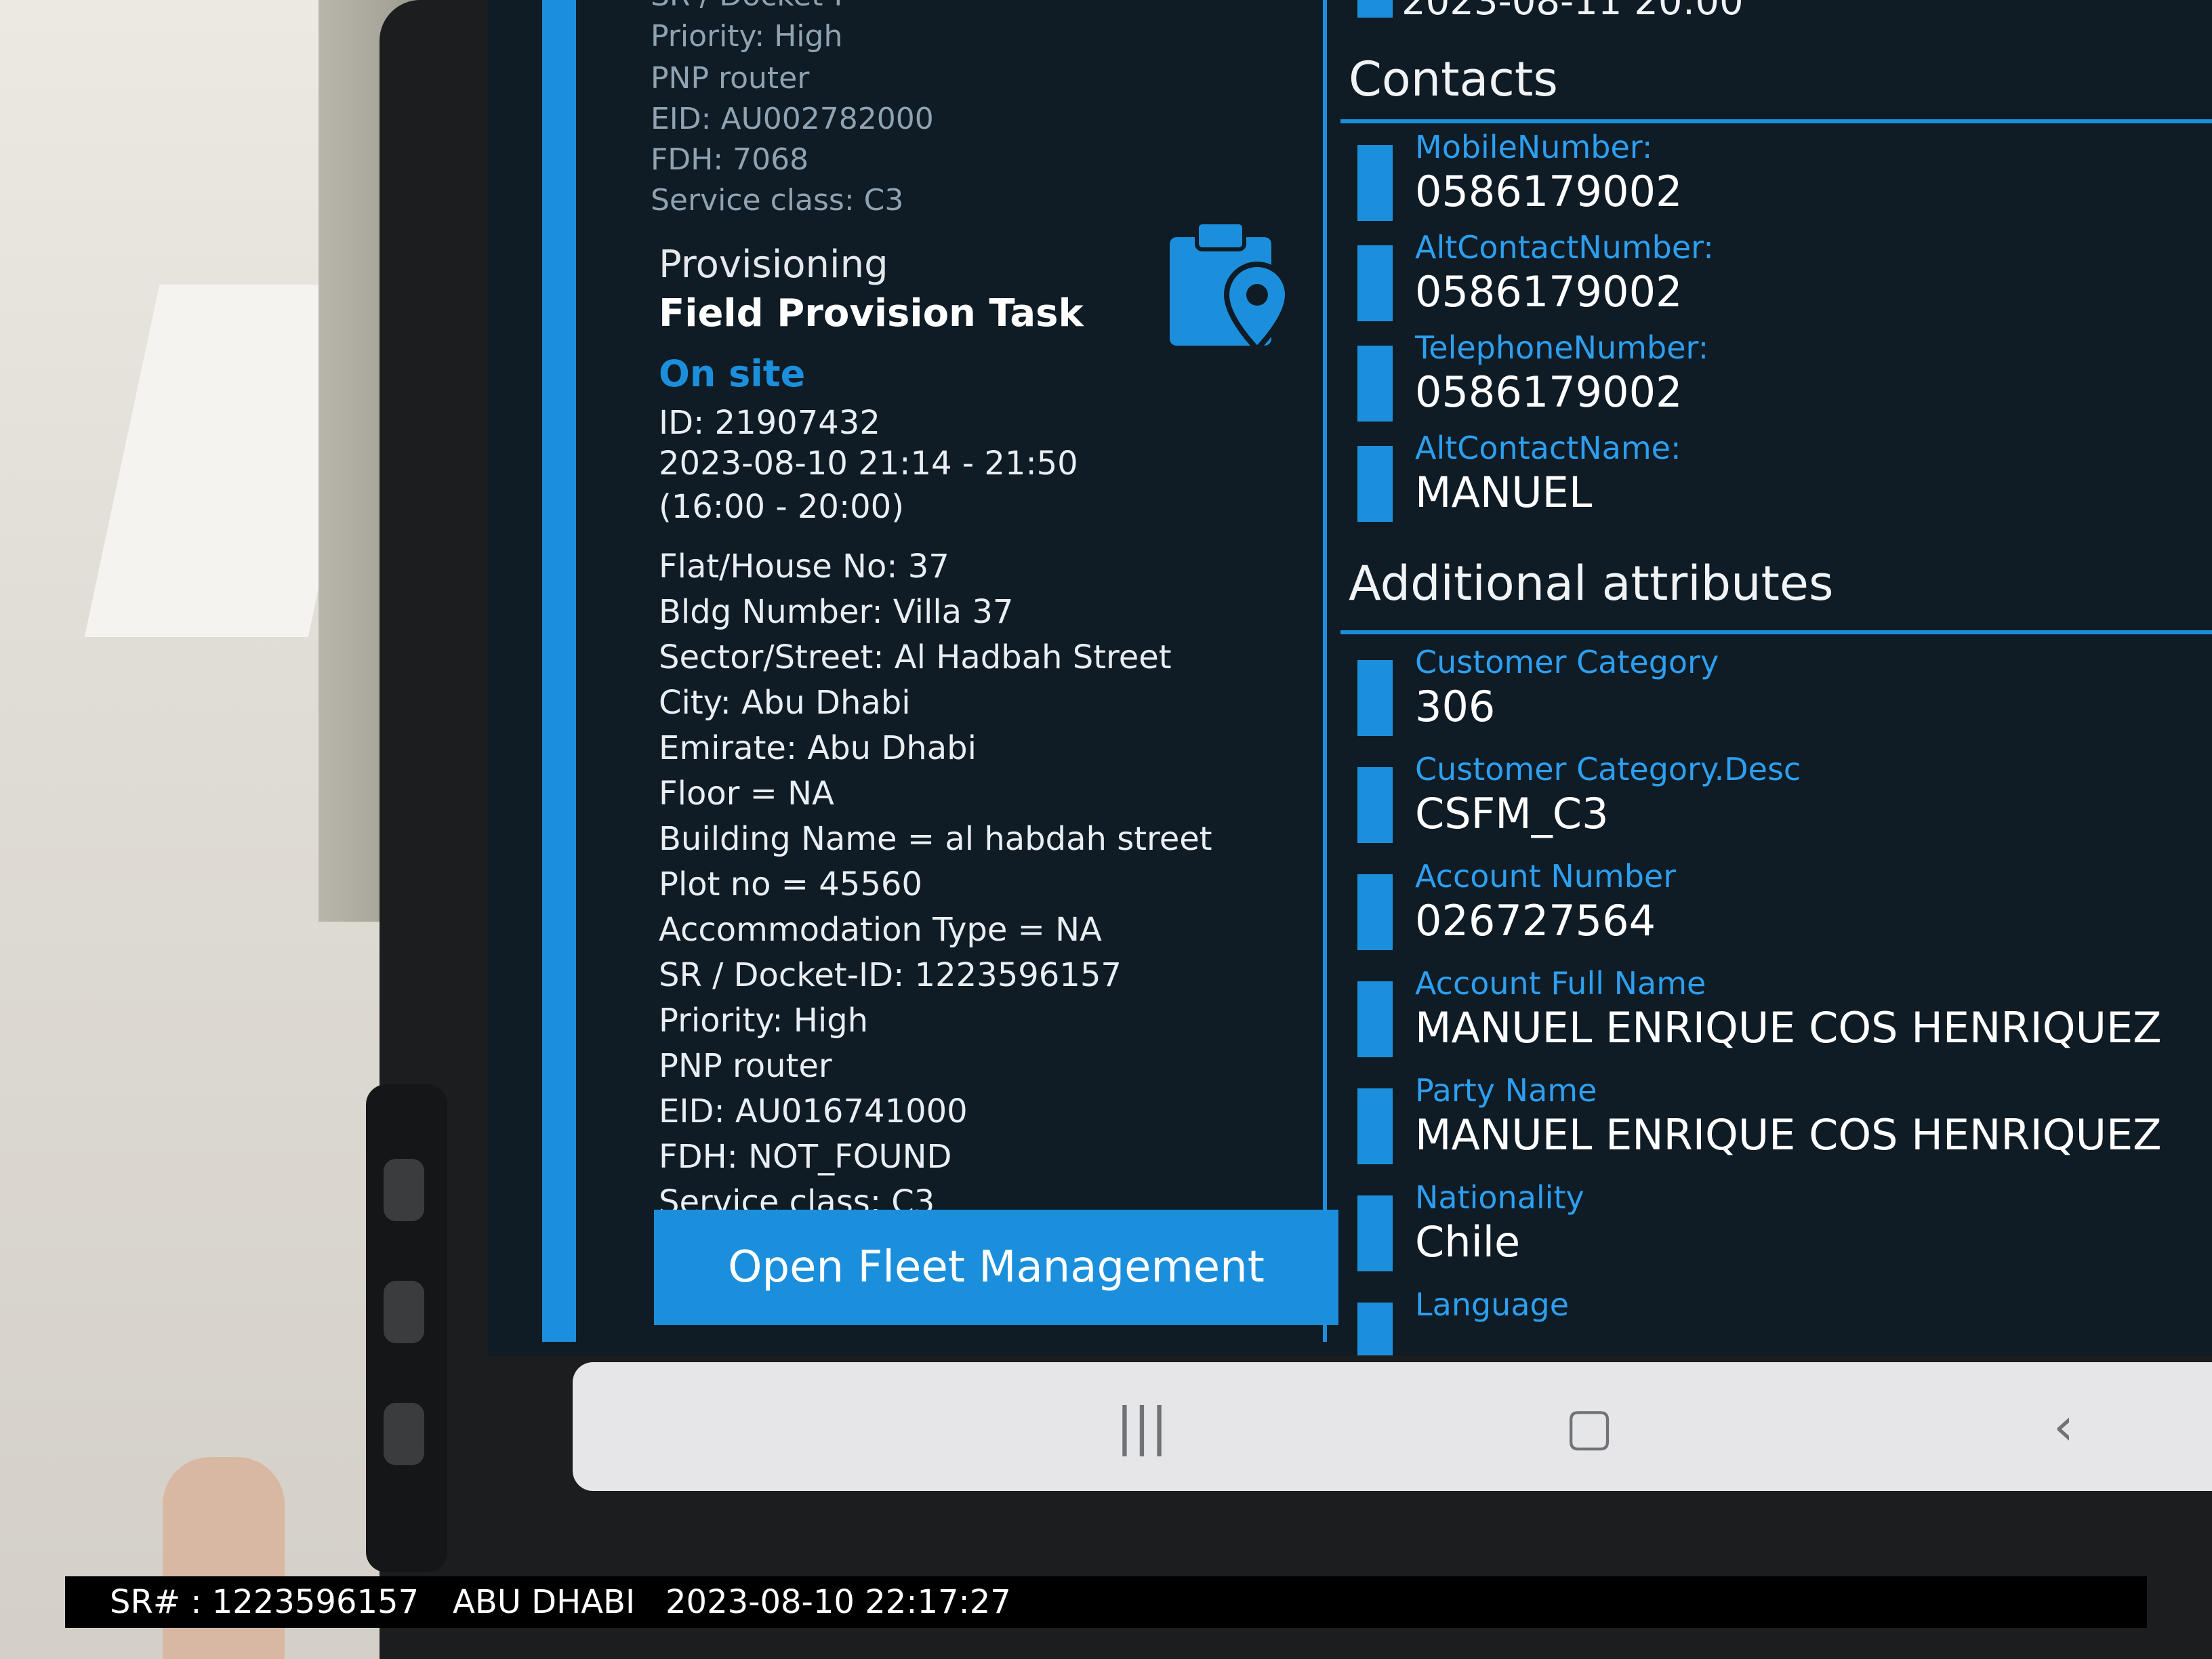 The width and height of the screenshot is (2212, 1659). Describe the element at coordinates (915, 657) in the screenshot. I see `task-detail-line: Sector/Street: Al Hadbah Street` at that location.